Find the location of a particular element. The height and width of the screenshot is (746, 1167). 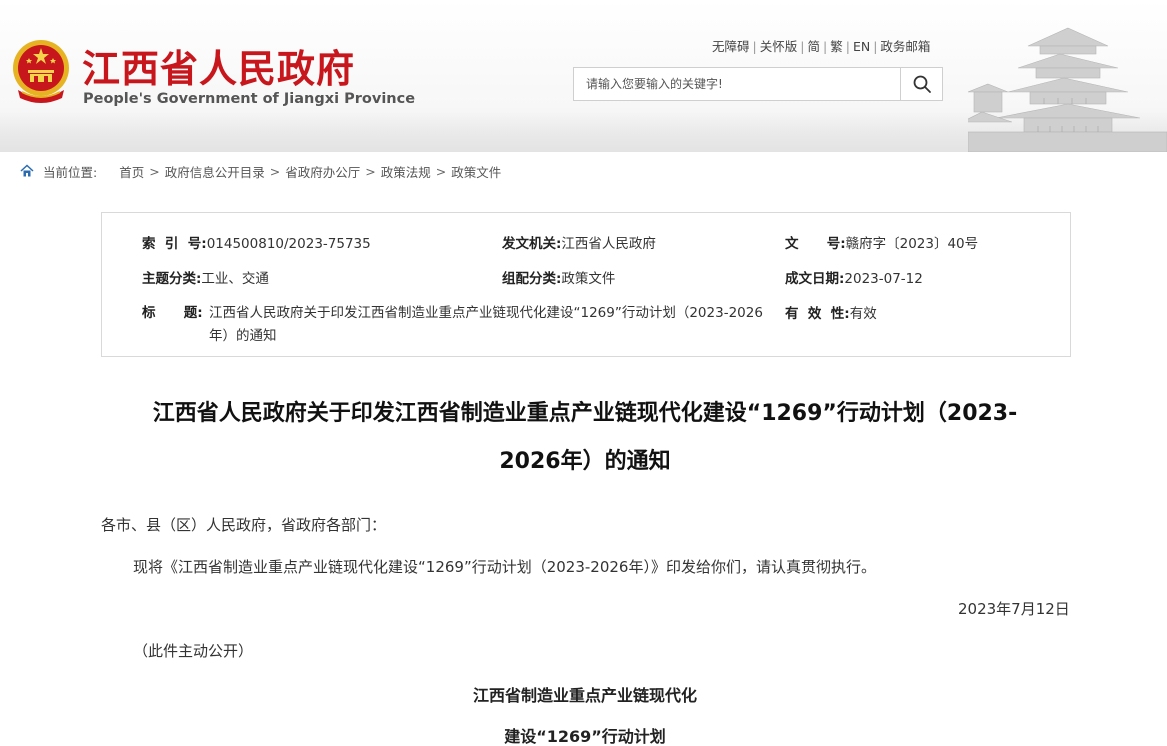

meta-date-value: 2023-07-12 is located at coordinates (883, 279).